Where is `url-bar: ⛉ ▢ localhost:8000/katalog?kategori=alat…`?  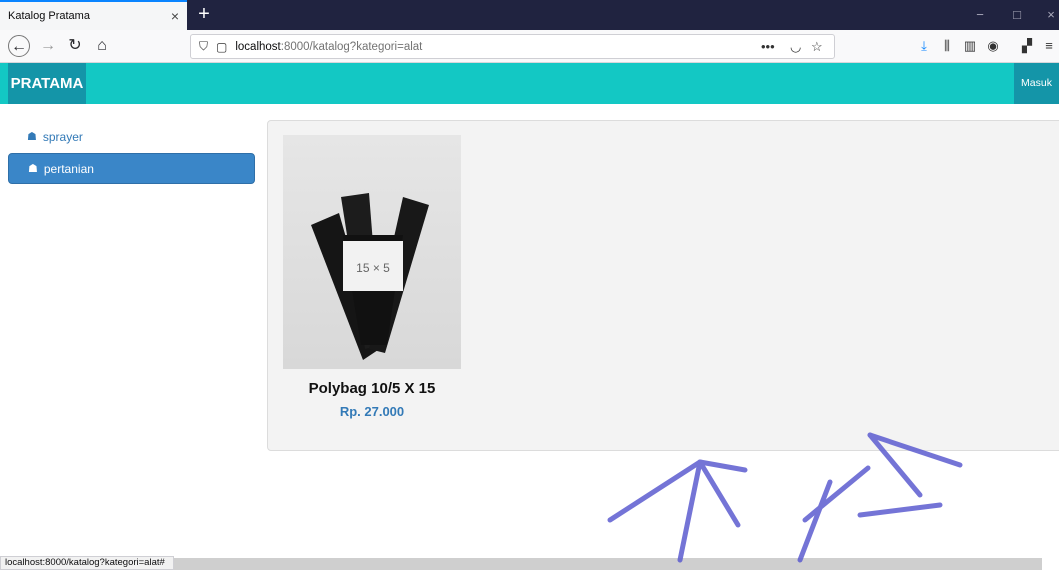 url-bar: ⛉ ▢ localhost:8000/katalog?kategori=alat… is located at coordinates (512, 46).